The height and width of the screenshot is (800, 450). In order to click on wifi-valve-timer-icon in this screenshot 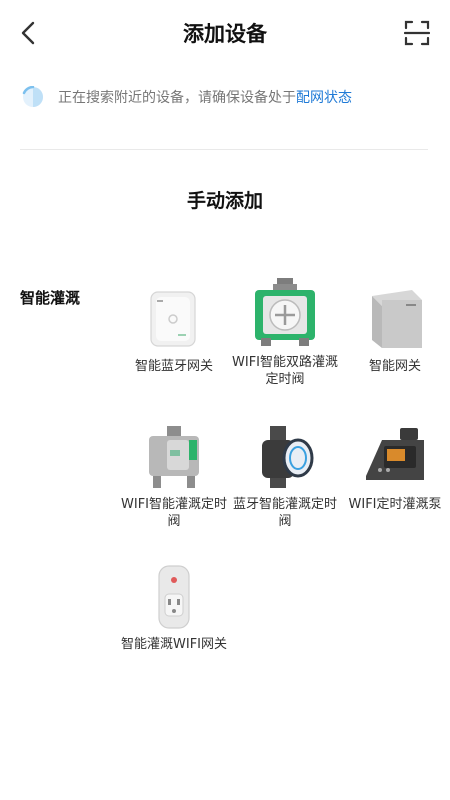, I will do `click(174, 457)`.